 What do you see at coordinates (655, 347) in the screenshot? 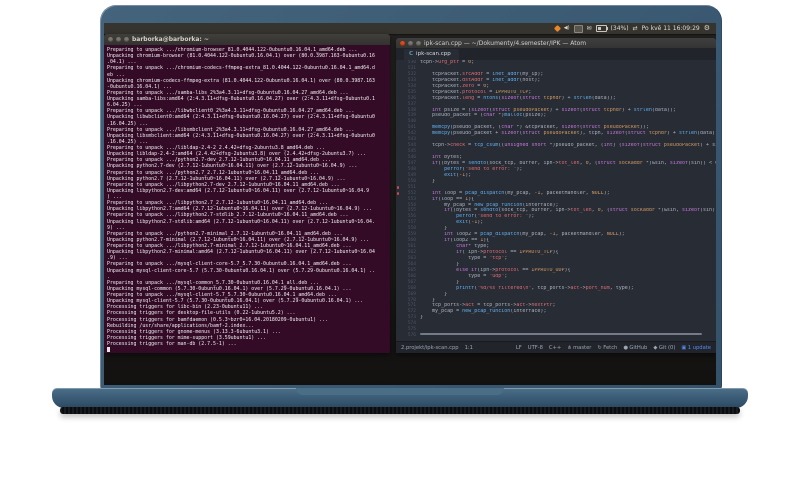
I see `git-icon: ◆` at bounding box center [655, 347].